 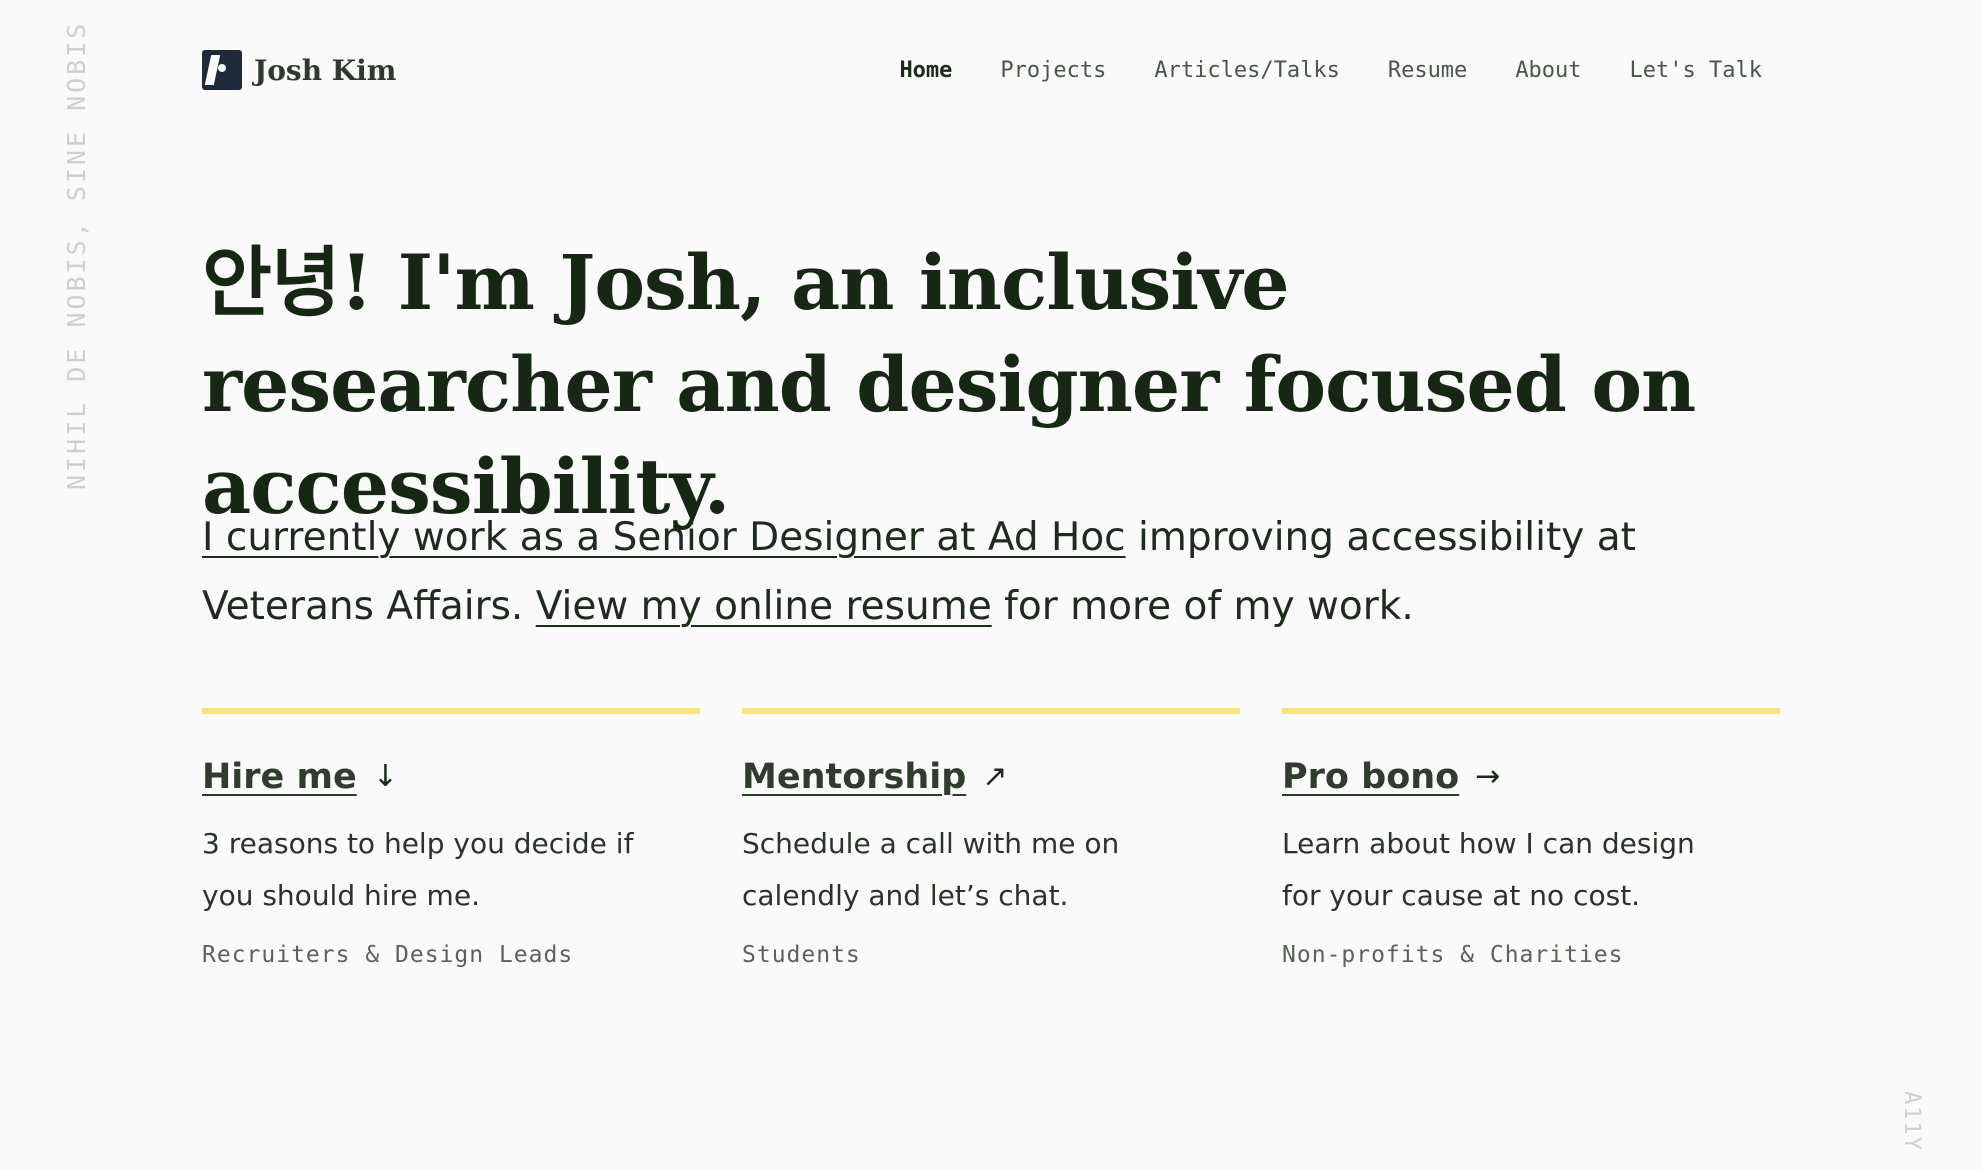 What do you see at coordinates (1053, 70) in the screenshot?
I see `nav-projects: Projects` at bounding box center [1053, 70].